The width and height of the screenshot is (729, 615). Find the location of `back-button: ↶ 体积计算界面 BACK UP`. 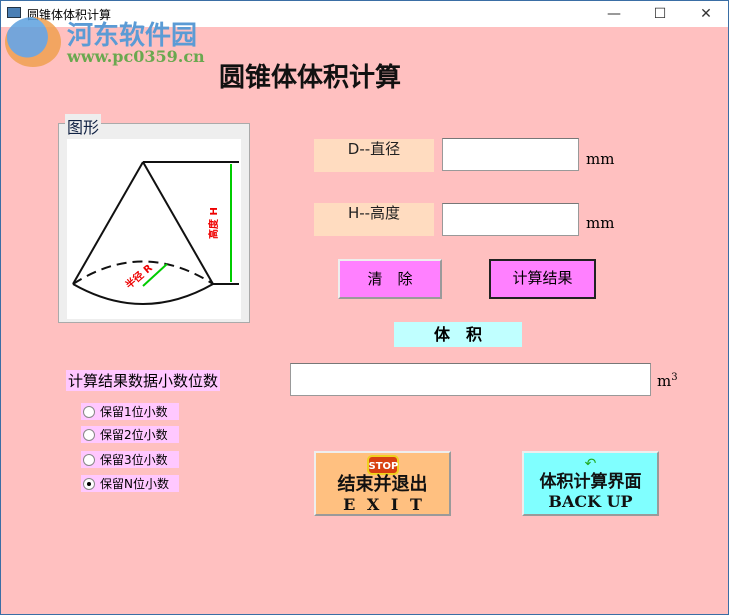

back-button: ↶ 体积计算界面 BACK UP is located at coordinates (590, 483).